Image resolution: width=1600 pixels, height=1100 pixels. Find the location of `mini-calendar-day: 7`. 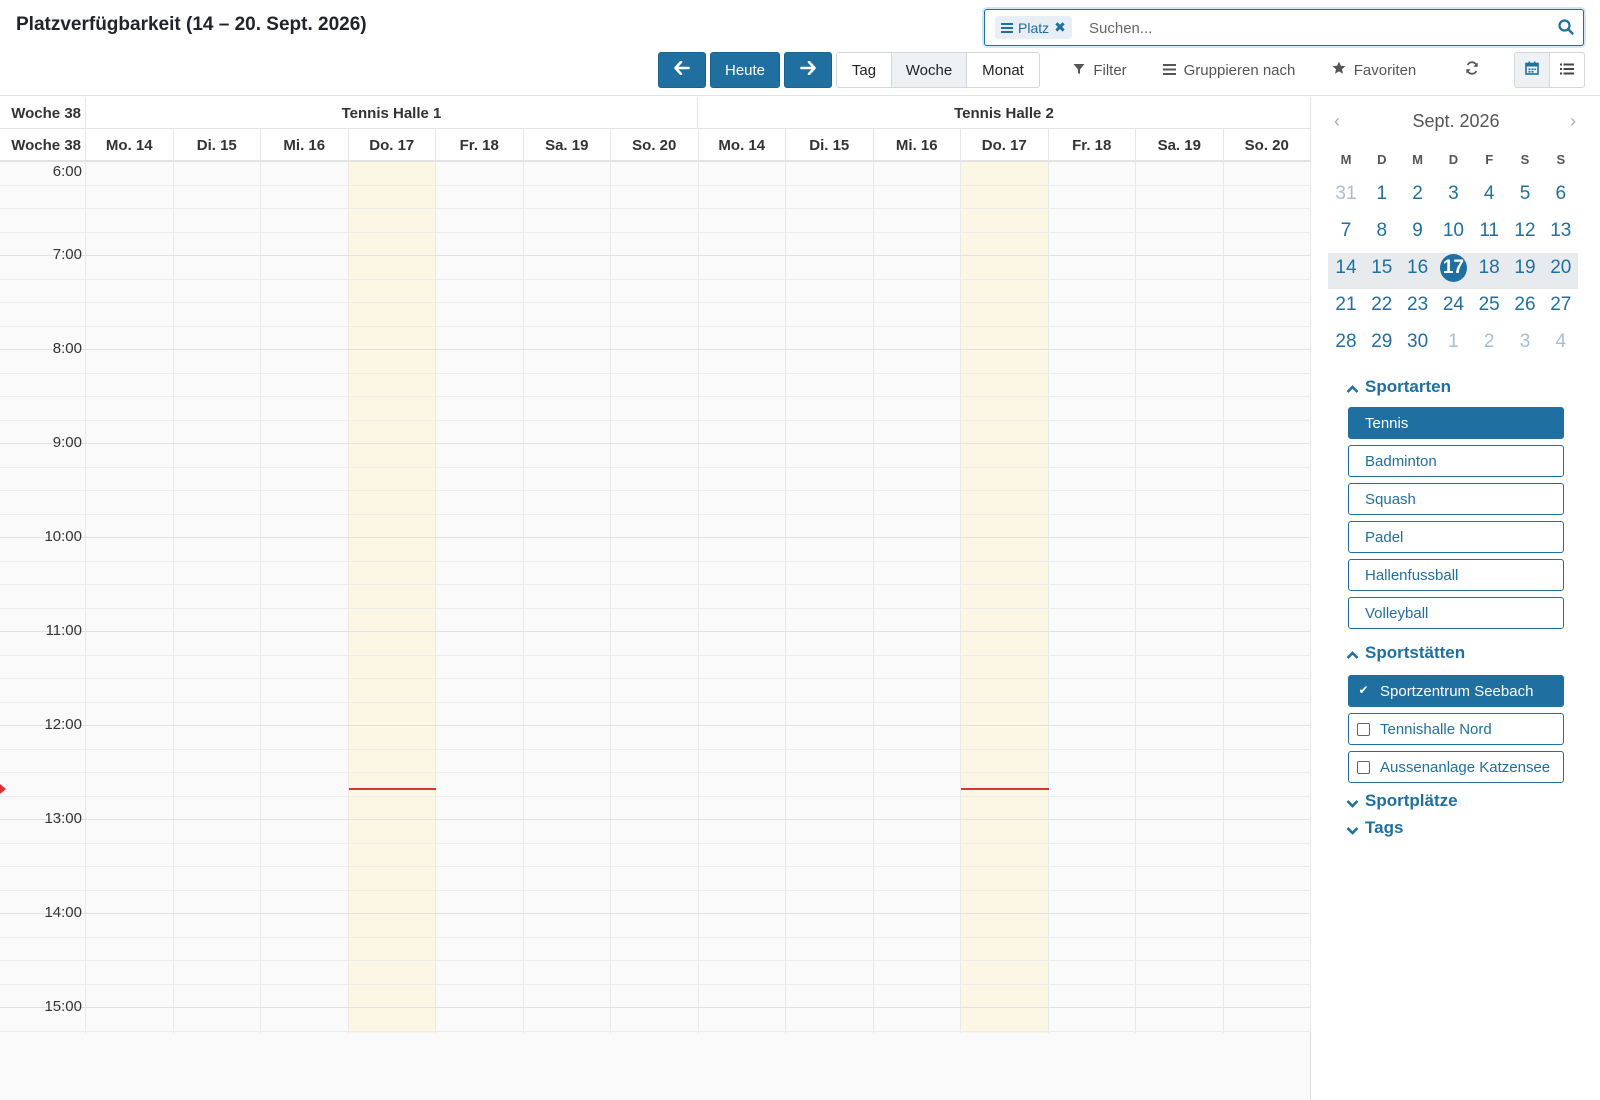

mini-calendar-day: 7 is located at coordinates (1346, 231).